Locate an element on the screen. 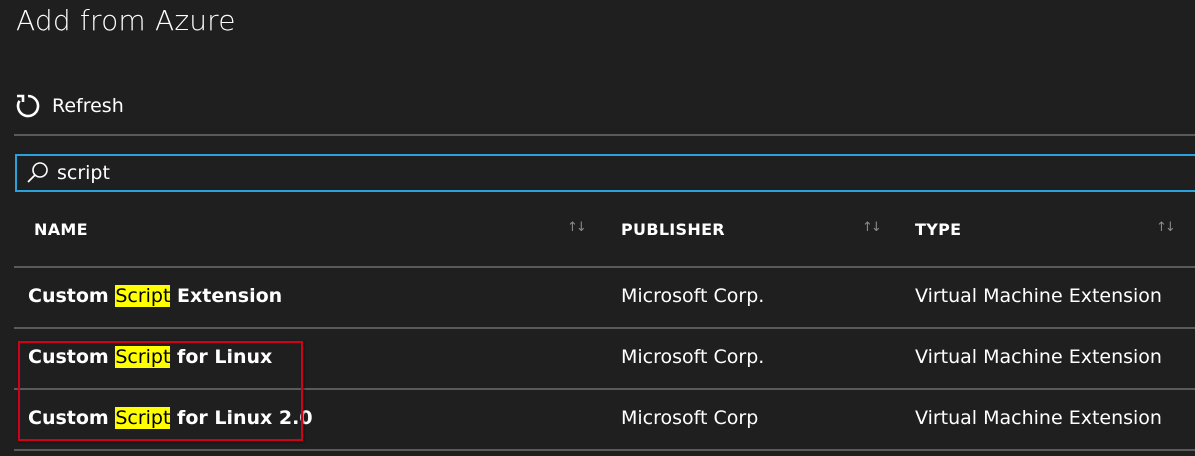 This screenshot has width=1195, height=456. search-box is located at coordinates (605, 173).